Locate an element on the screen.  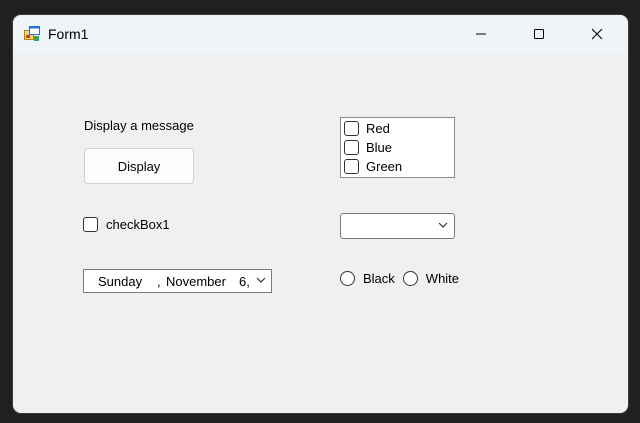
winforms-app-icon is located at coordinates (32, 33).